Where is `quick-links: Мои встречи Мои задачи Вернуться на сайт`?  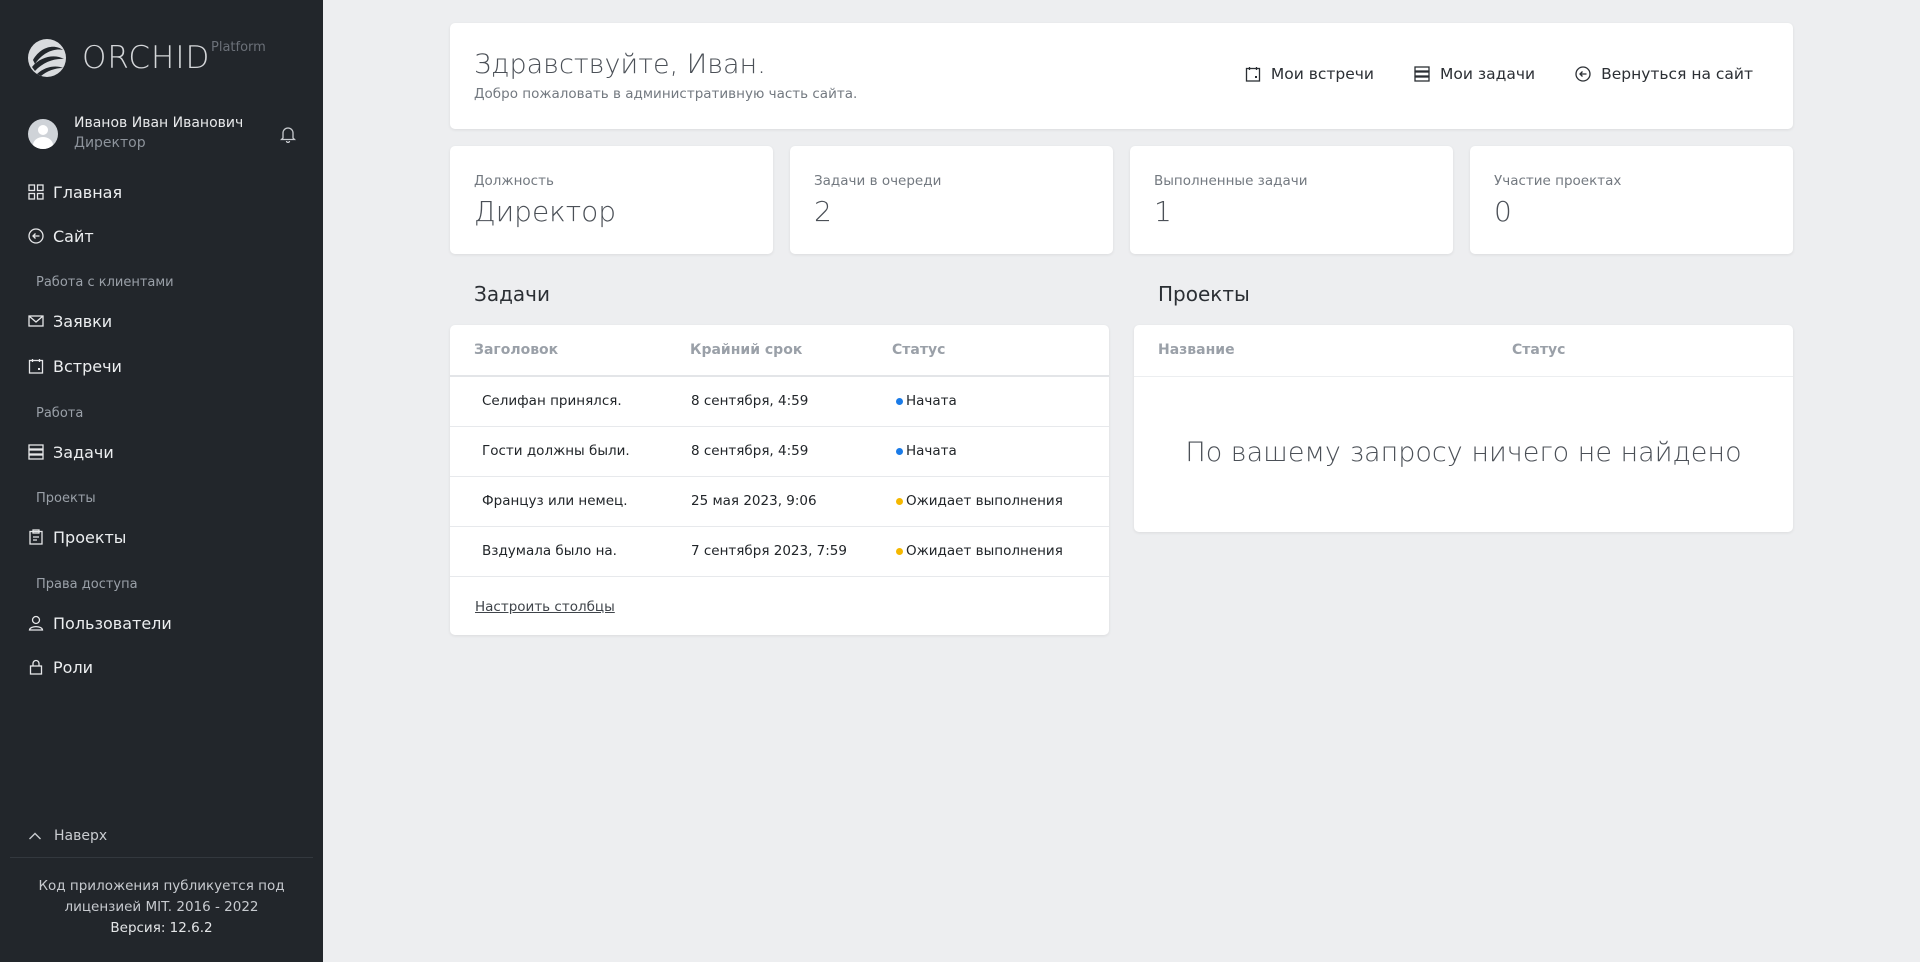
quick-links: Мои встречи Мои задачи Вернуться на сайт is located at coordinates (1479, 74).